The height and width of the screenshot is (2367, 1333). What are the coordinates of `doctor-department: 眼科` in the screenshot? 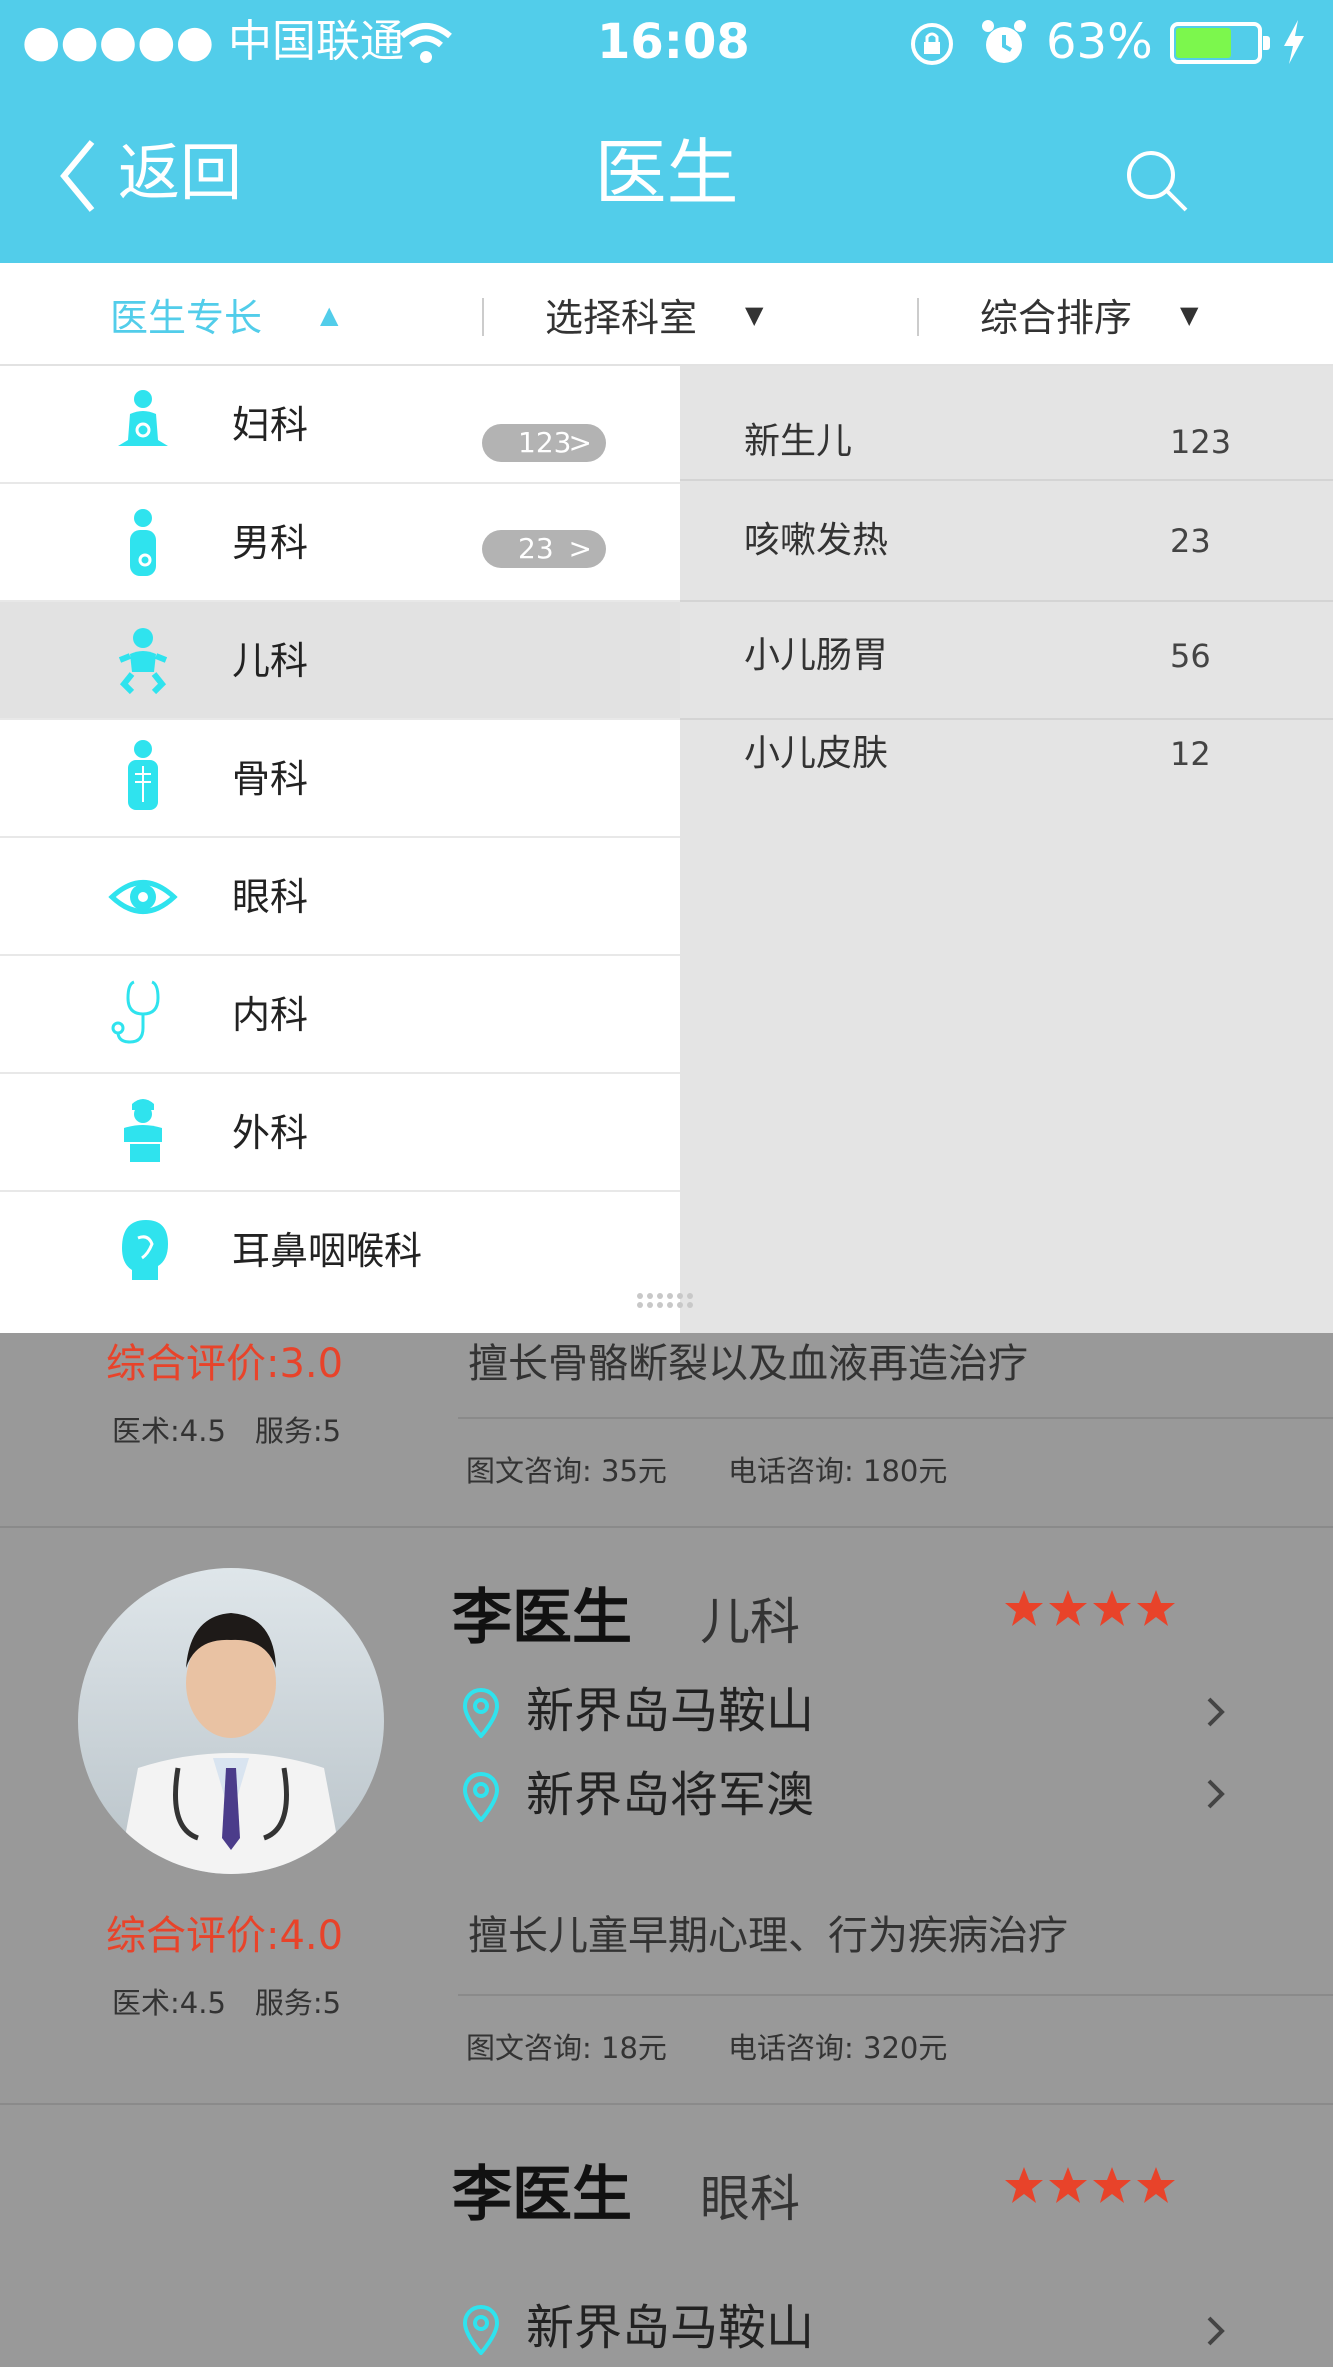 It's located at (750, 2199).